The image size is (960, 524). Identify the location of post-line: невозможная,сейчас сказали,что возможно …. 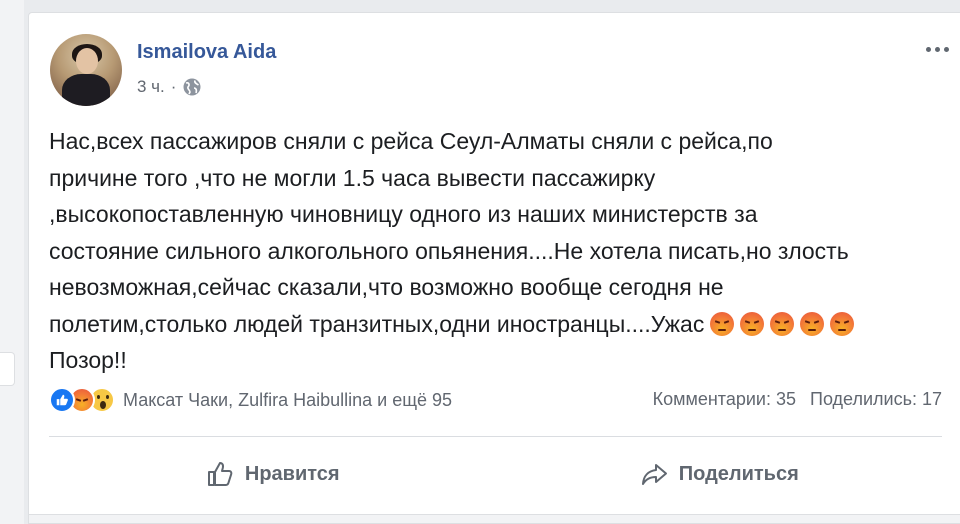
(386, 287).